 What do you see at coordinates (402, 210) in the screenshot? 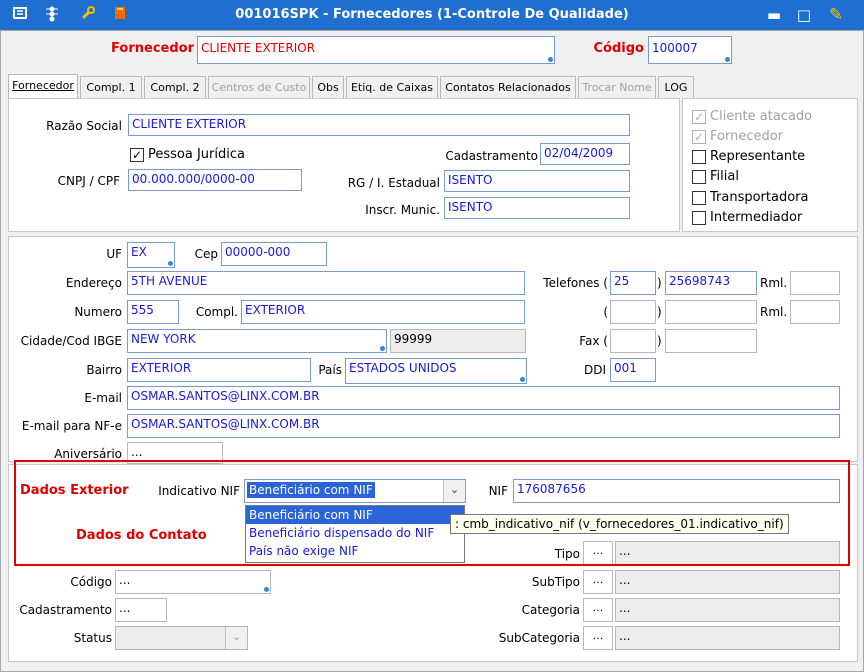
I see `inscr-munic-label: Inscr. Munic.` at bounding box center [402, 210].